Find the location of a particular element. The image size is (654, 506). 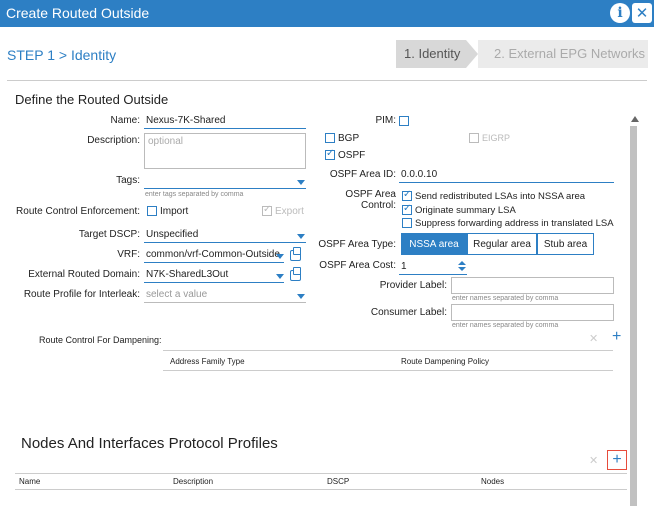

window-title: Create Routed Outside is located at coordinates (78, 13).